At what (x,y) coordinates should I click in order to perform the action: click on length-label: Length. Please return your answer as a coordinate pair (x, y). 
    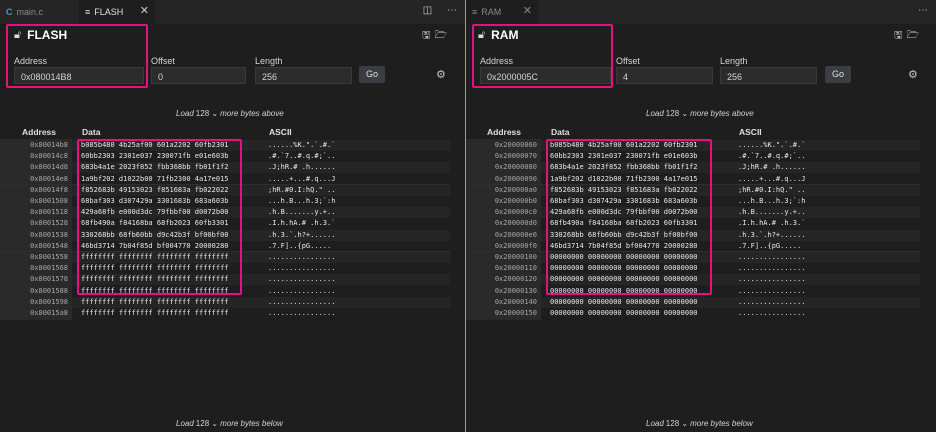
    Looking at the image, I should click on (734, 61).